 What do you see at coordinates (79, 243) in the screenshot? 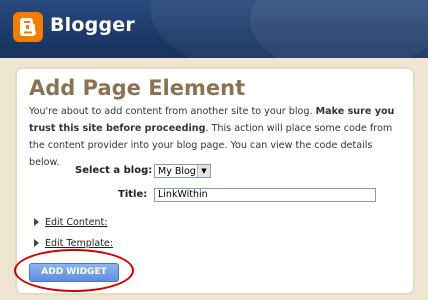
I see `edit-template-link: Edit Template:` at bounding box center [79, 243].